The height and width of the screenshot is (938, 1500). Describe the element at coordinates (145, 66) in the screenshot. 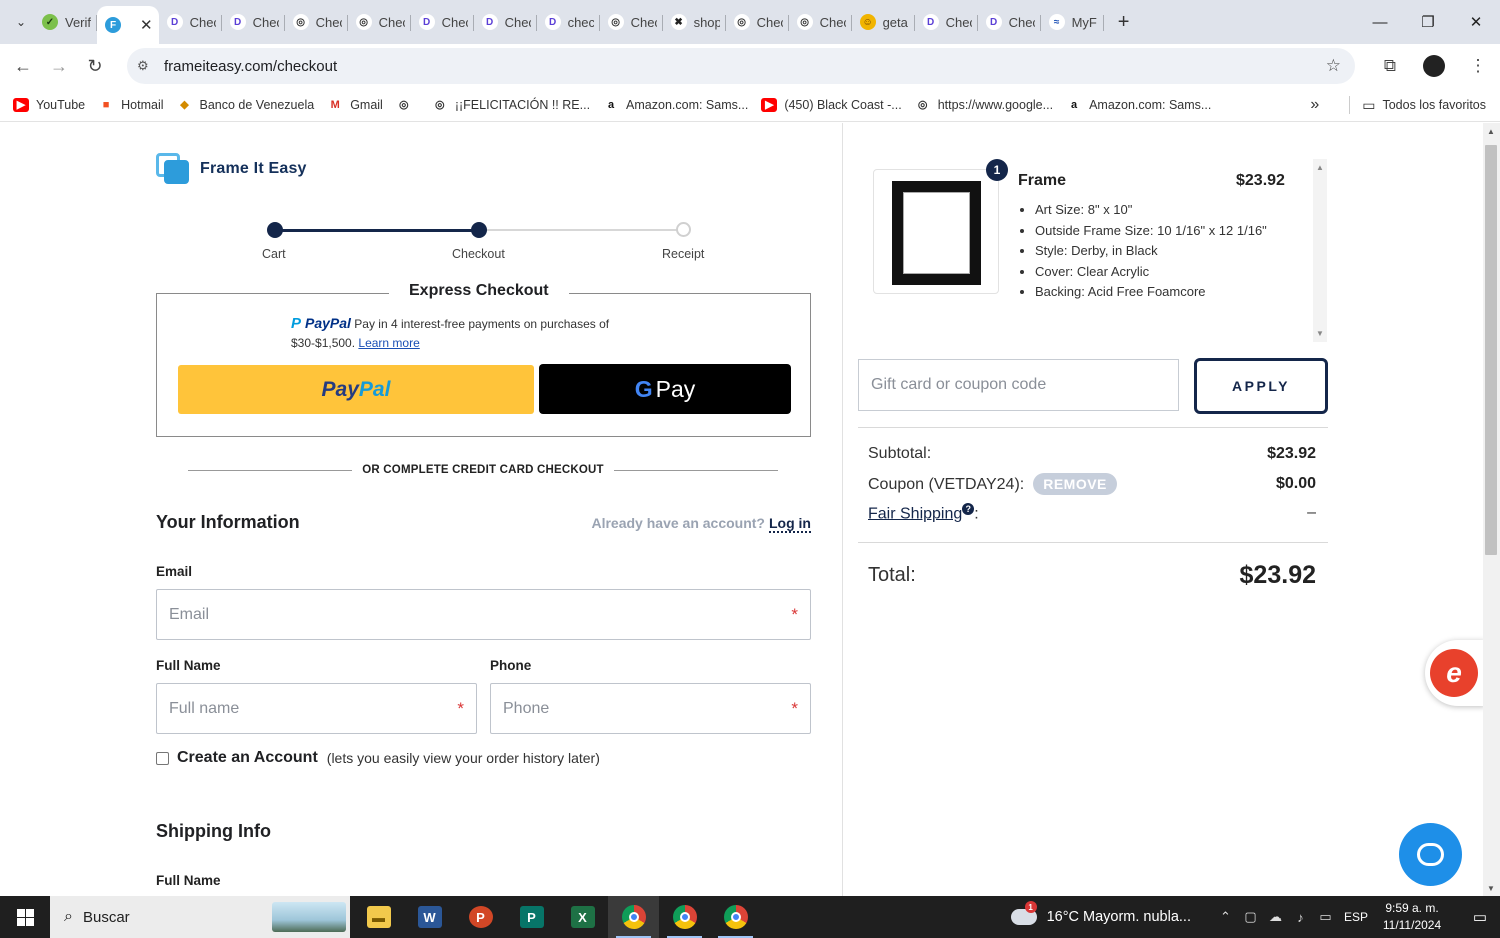

I see `site-info-icon: ⚙` at that location.